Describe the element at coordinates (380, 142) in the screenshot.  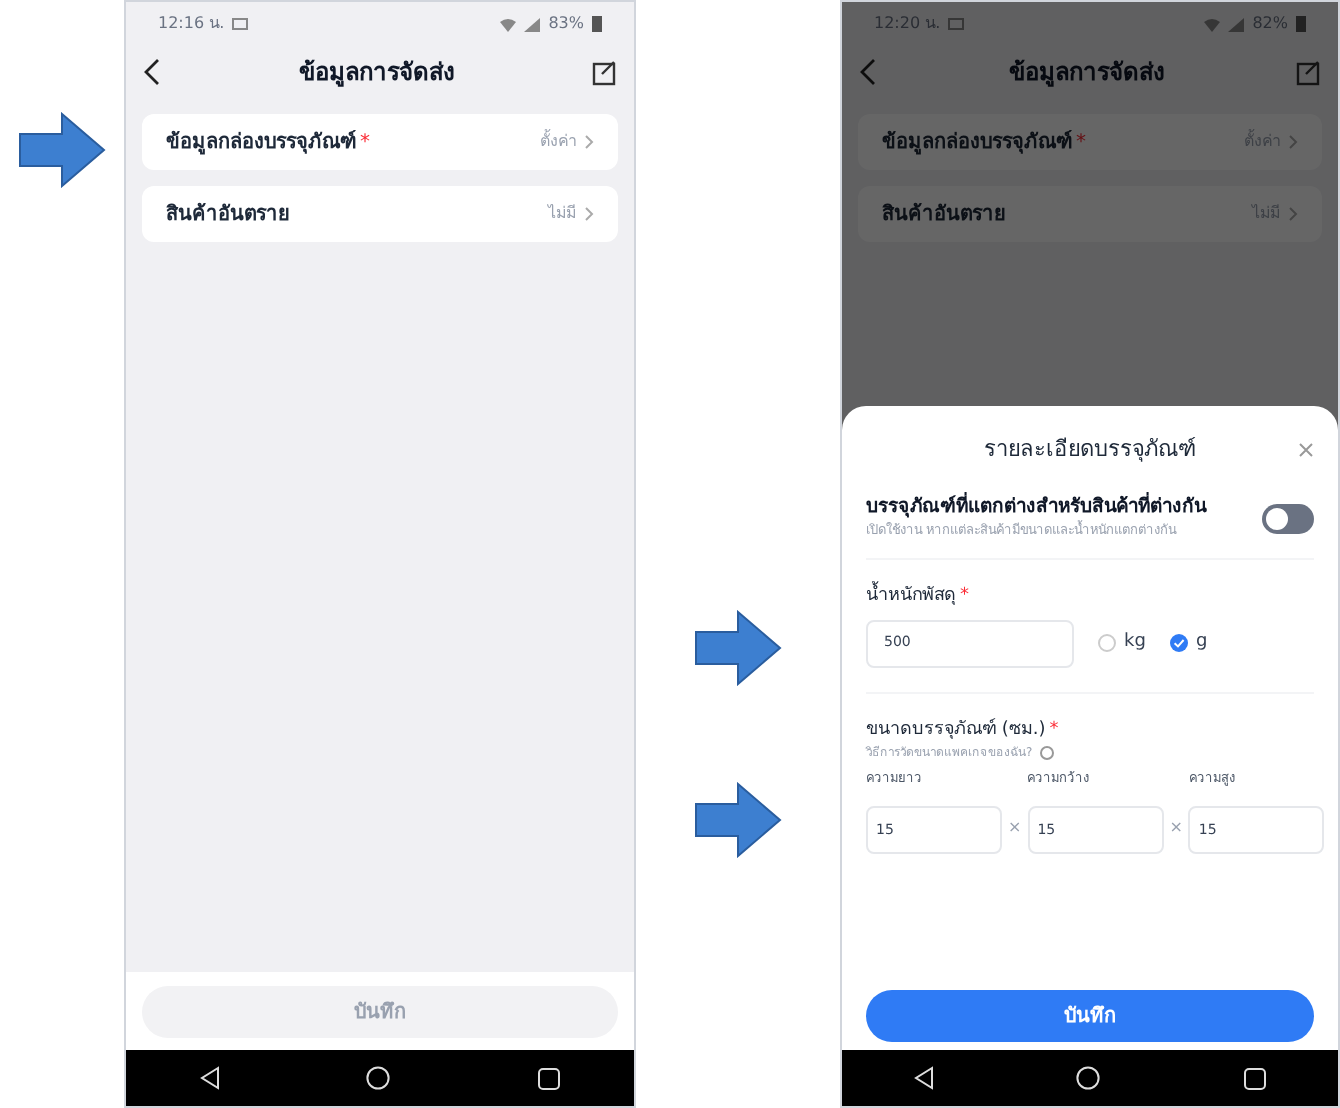
I see `settings-row: ข้อมูลกล่องบรรจุภัณฑ์ * ตั้งค่า` at that location.